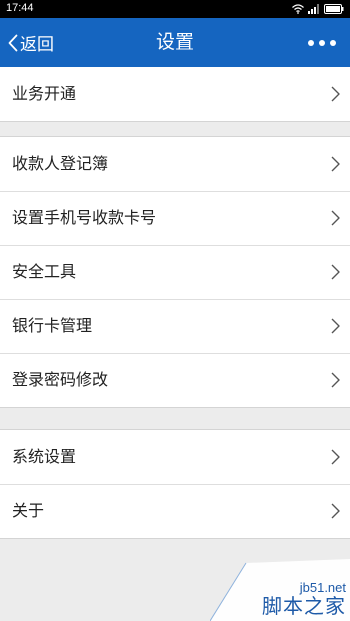 The image size is (350, 621). I want to click on menu-item-bank-card-management: 银行卡管理, so click(175, 326).